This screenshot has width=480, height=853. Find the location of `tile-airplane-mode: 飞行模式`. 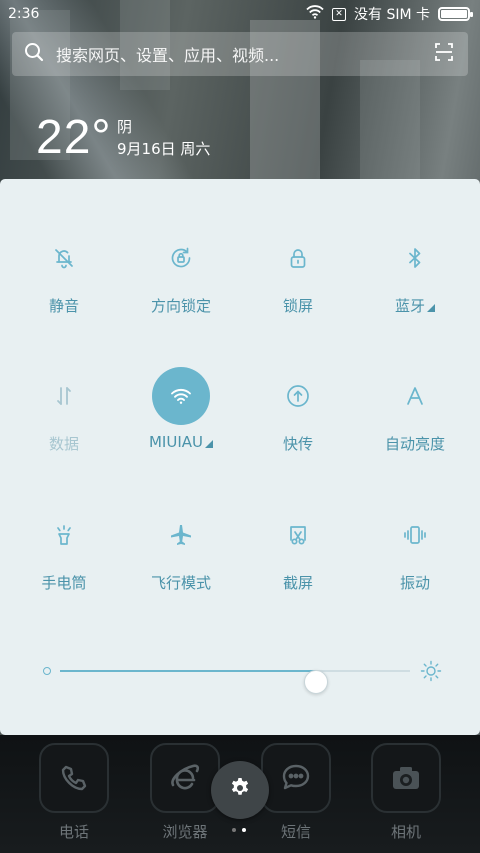

tile-airplane-mode: 飞行模式 is located at coordinates (181, 556).